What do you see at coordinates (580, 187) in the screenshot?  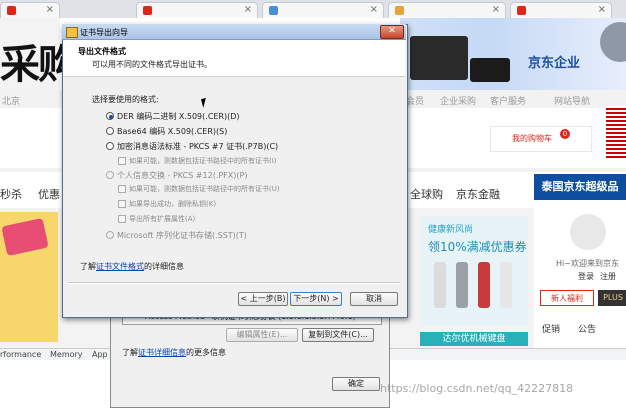 I see `jd-promo-tag: 泰国京东超级品` at bounding box center [580, 187].